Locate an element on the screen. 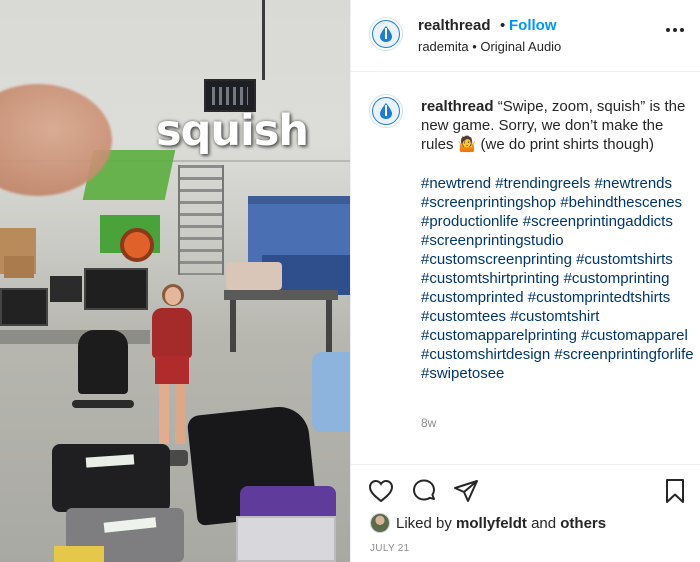 The height and width of the screenshot is (562, 700). shirt-pile is located at coordinates (254, 276).